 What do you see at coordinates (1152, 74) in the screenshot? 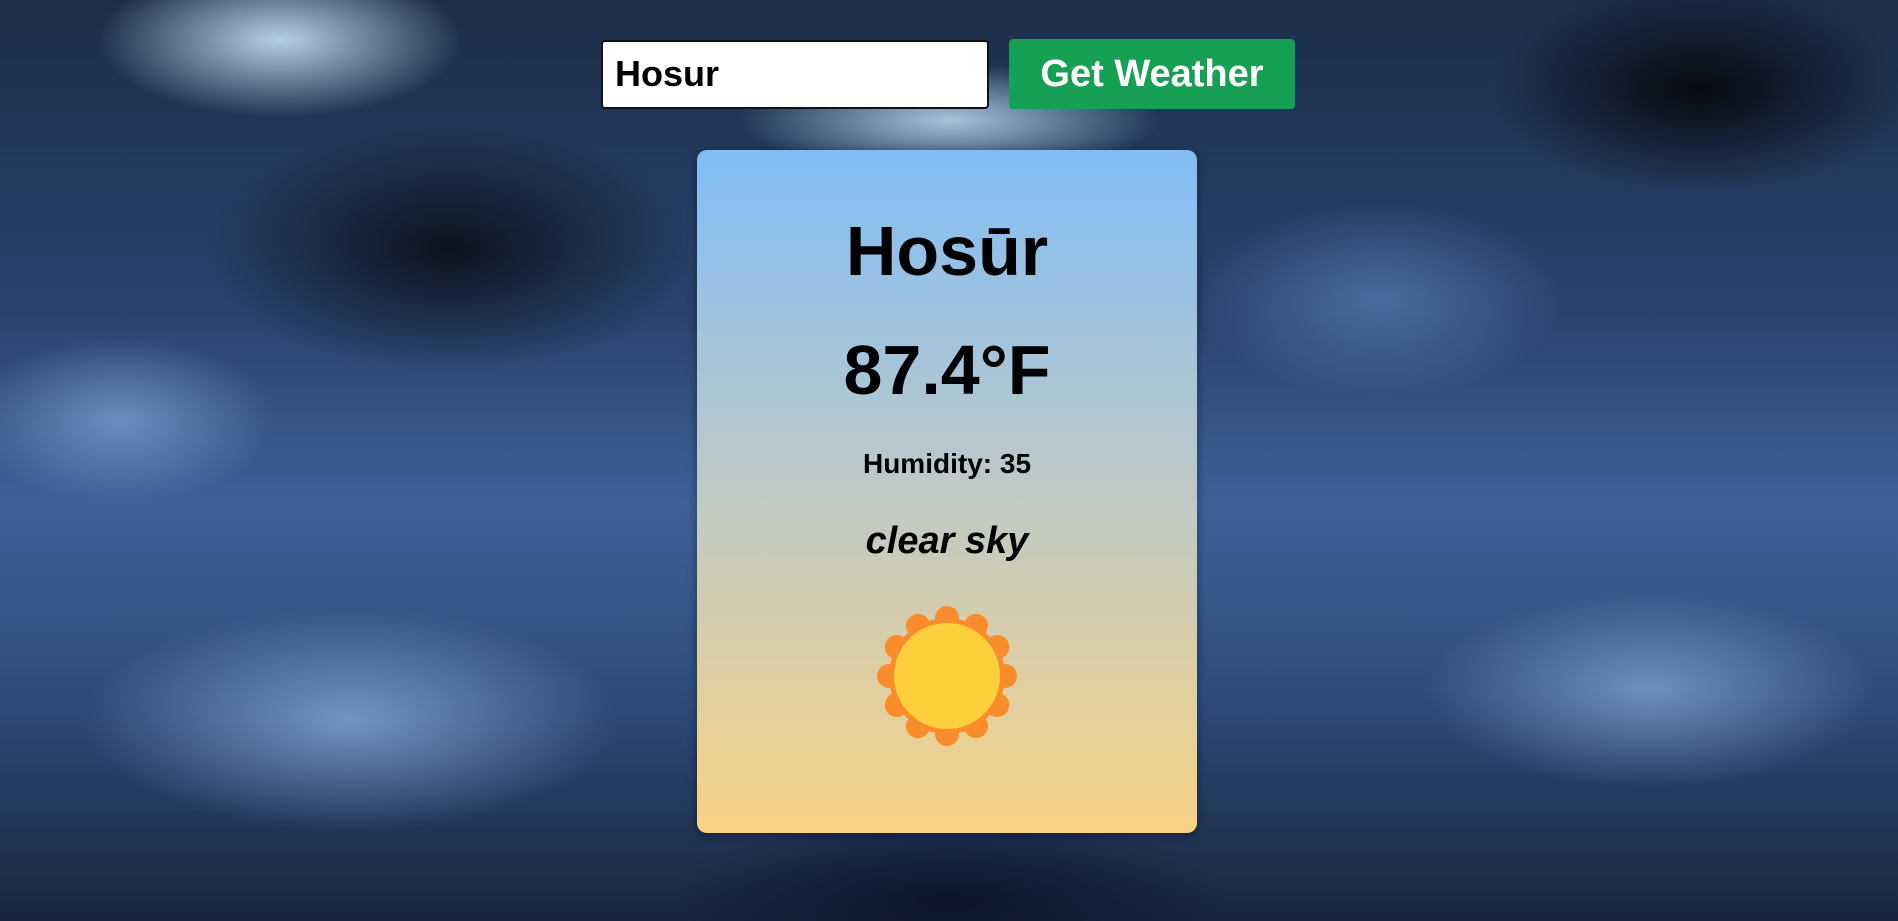
I see `get-weather-button: Get Weather` at bounding box center [1152, 74].